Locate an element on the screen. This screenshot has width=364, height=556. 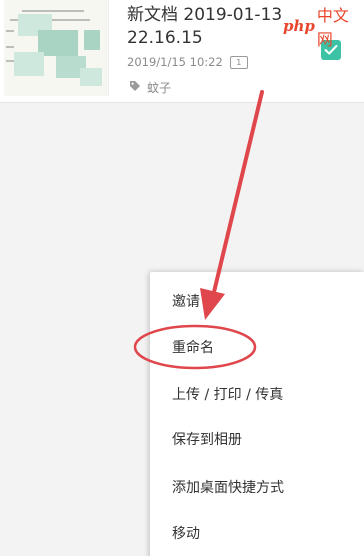
document-meta: 2019/1/15 10:22 1 is located at coordinates (187, 62).